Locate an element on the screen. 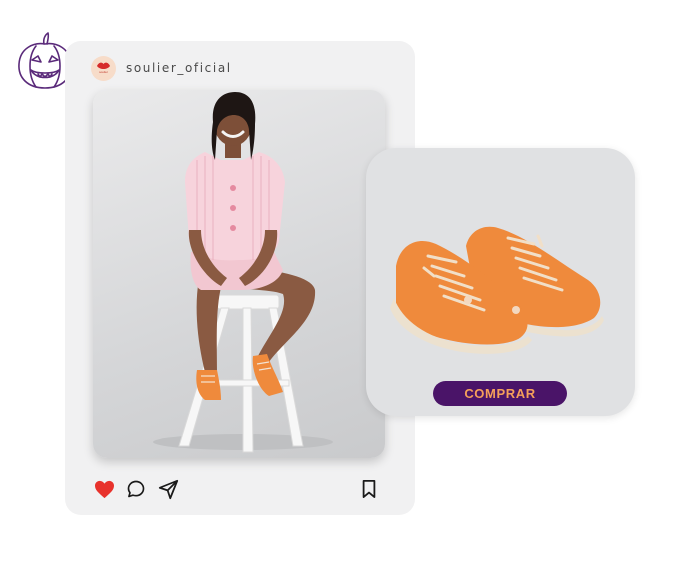 The height and width of the screenshot is (567, 700). bookmark-icon is located at coordinates (369, 489).